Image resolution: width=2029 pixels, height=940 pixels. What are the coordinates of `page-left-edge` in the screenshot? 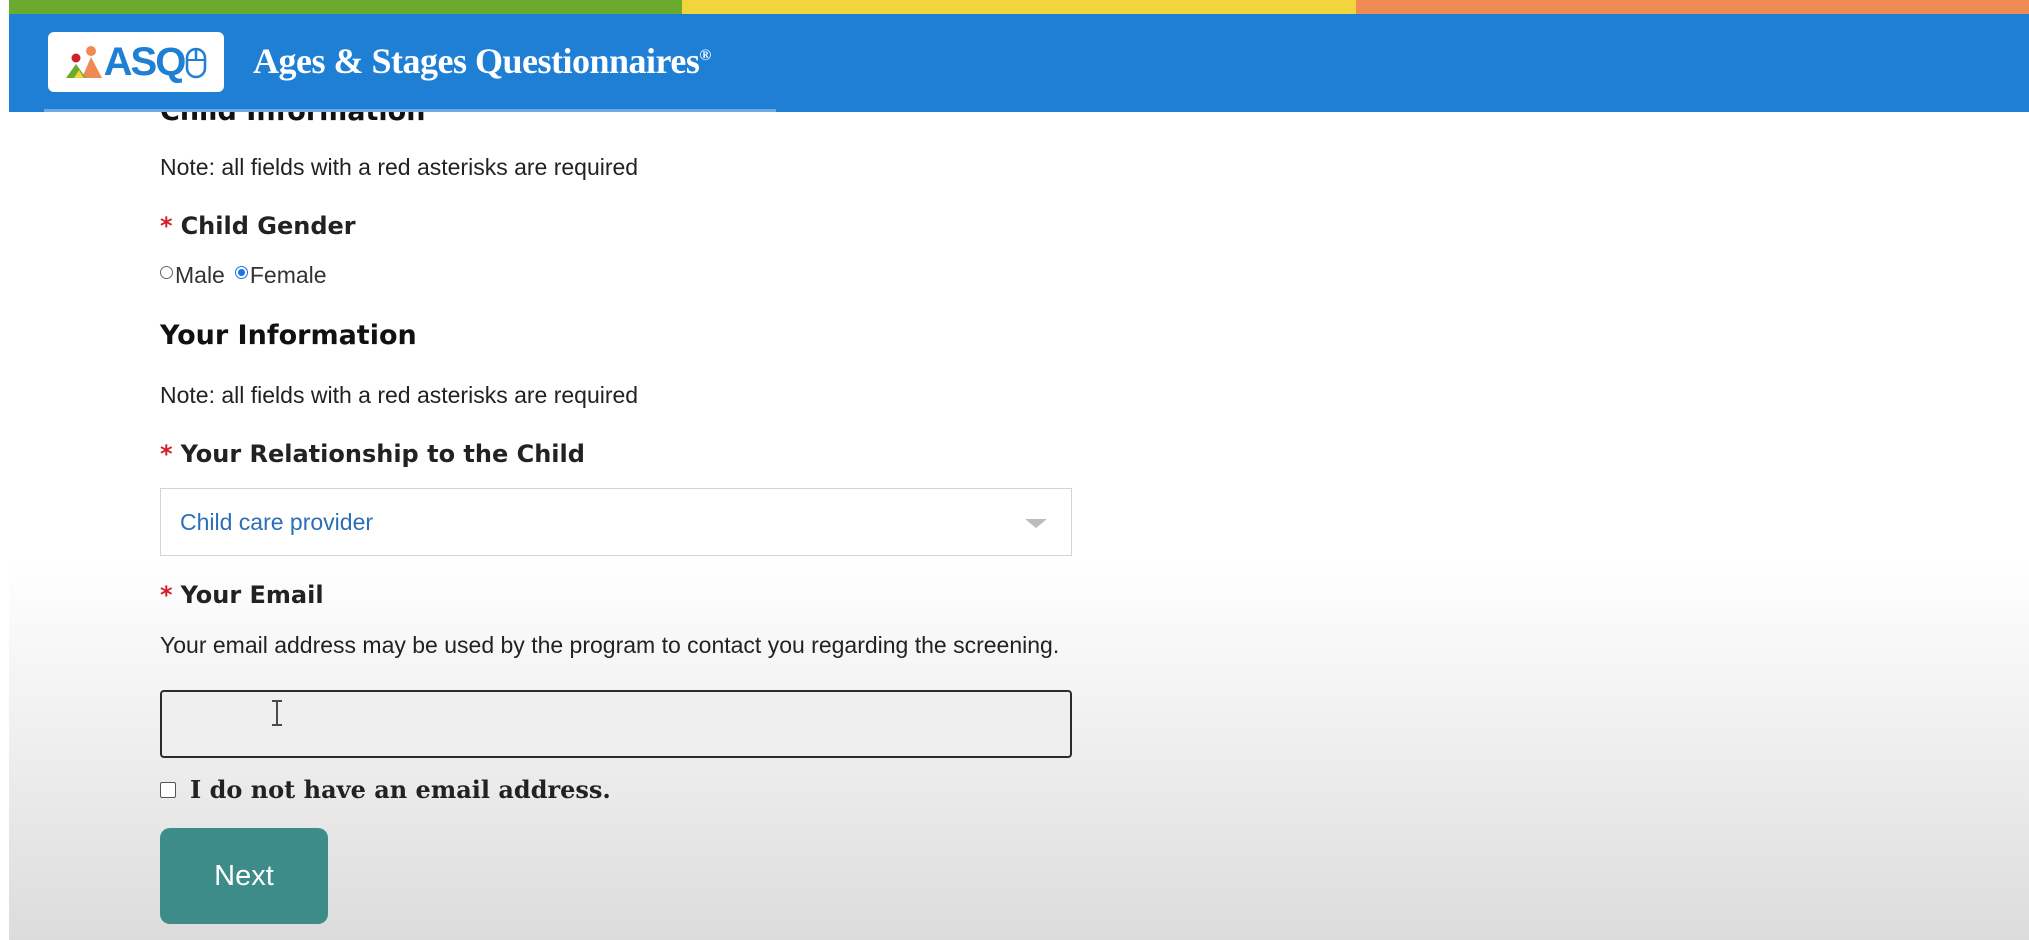 It's located at (4, 470).